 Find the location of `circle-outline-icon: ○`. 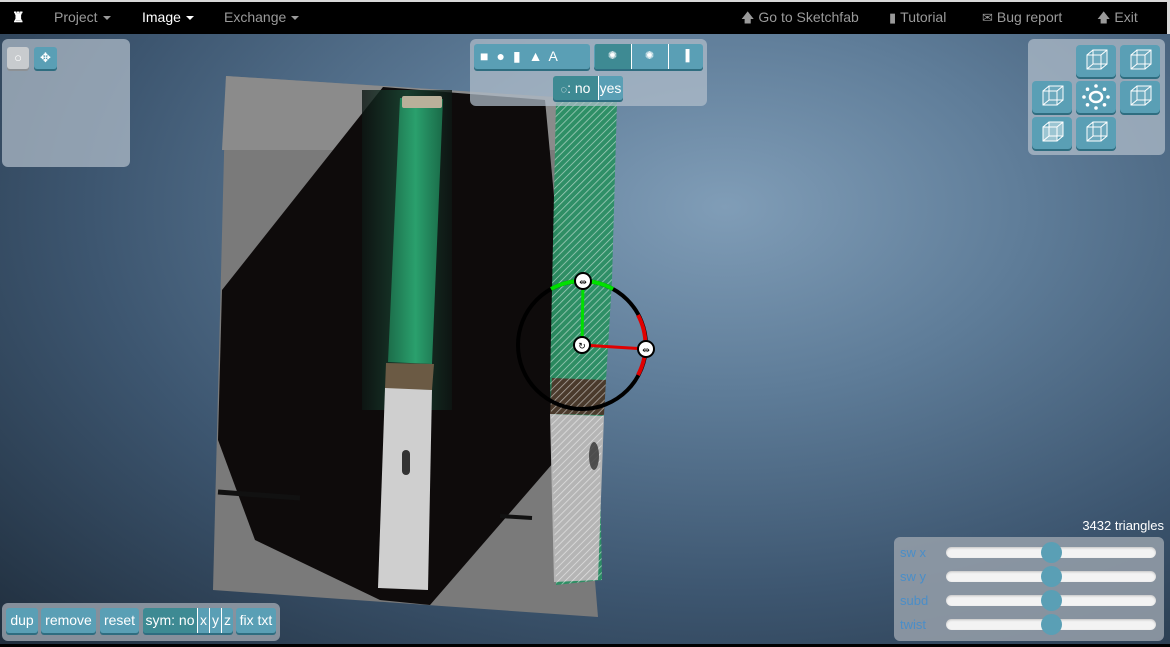

circle-outline-icon: ○ is located at coordinates (18, 57).